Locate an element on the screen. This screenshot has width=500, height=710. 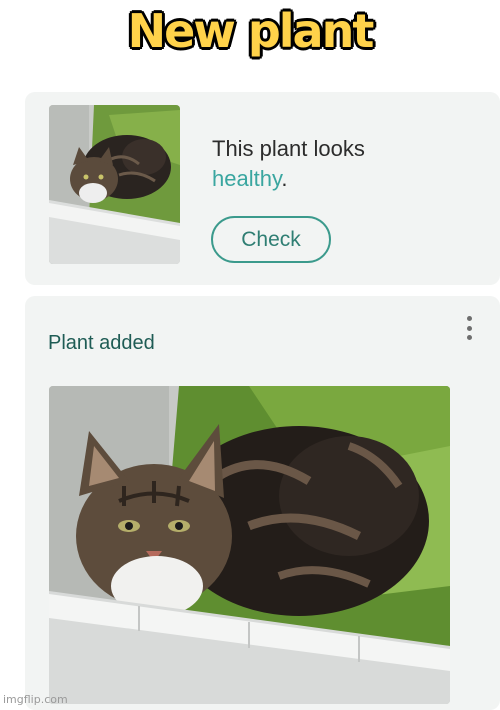
health-status: This plant looks healthy. is located at coordinates (347, 164).